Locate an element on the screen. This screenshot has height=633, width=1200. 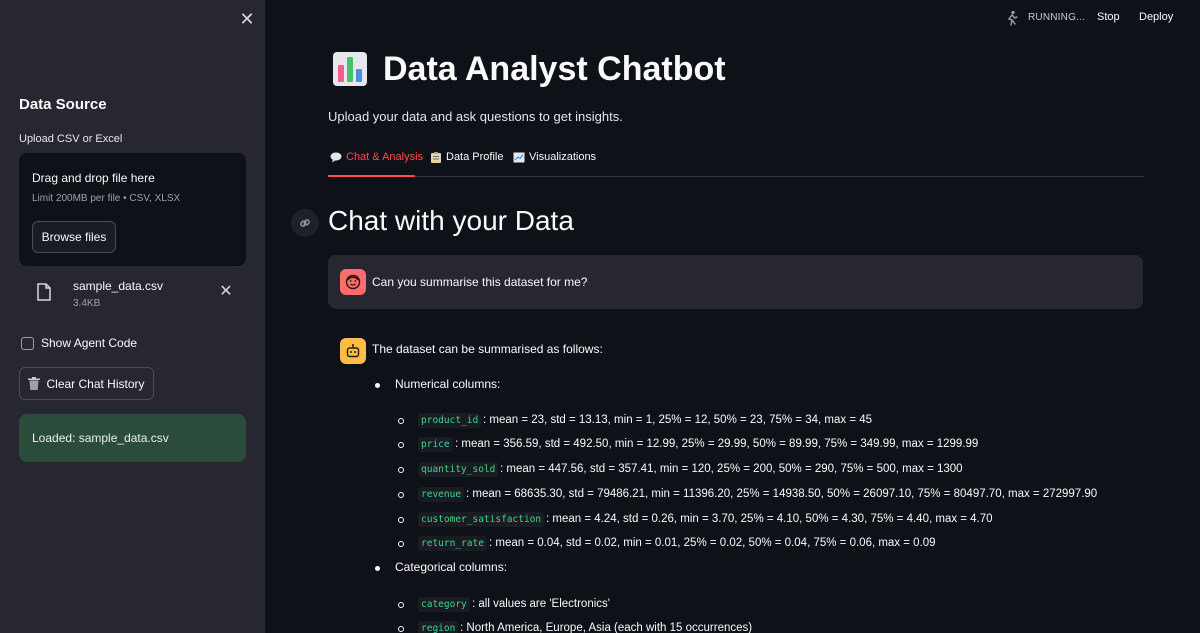
link-icon is located at coordinates (305, 223).